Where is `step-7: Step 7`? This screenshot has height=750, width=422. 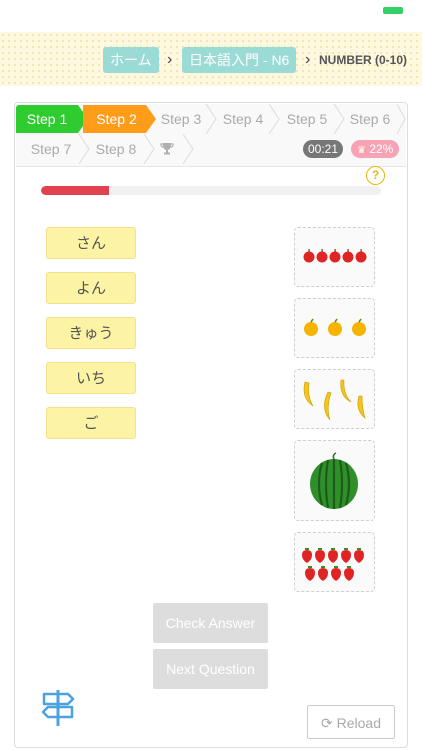
step-7: Step 7 is located at coordinates (51, 149).